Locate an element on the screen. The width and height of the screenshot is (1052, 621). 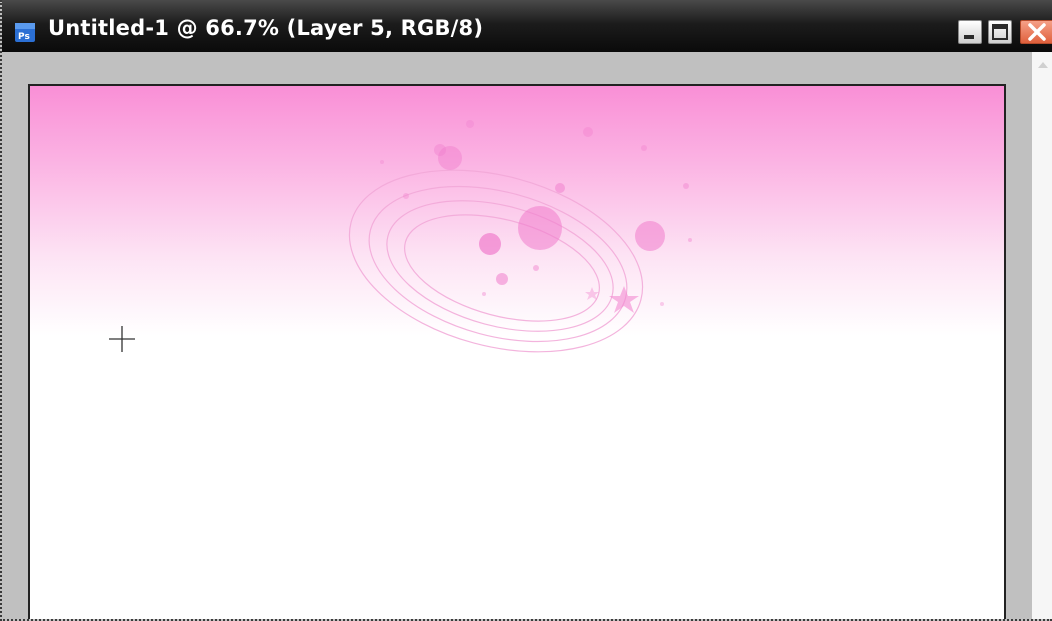
close-icon is located at coordinates (1037, 32).